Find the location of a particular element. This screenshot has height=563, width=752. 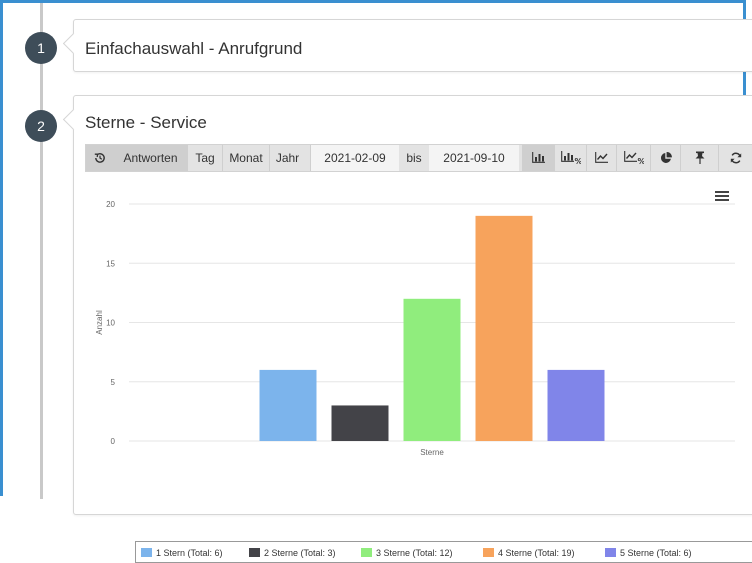

legend-label: 3 Sterne (Total: 12) is located at coordinates (414, 553).